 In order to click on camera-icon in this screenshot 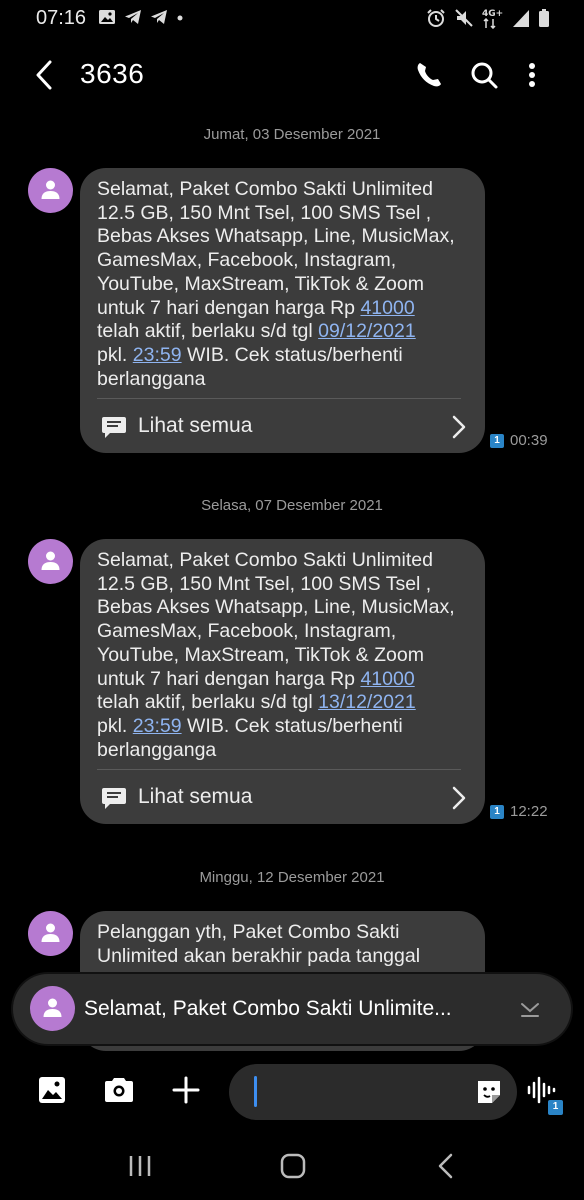, I will do `click(119, 1090)`.